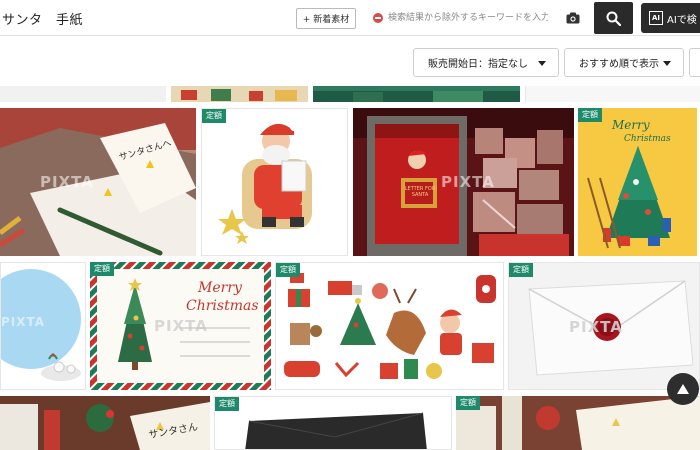 The height and width of the screenshot is (450, 700). Describe the element at coordinates (682, 20) in the screenshot. I see `ai-search-label: AIで検` at that location.